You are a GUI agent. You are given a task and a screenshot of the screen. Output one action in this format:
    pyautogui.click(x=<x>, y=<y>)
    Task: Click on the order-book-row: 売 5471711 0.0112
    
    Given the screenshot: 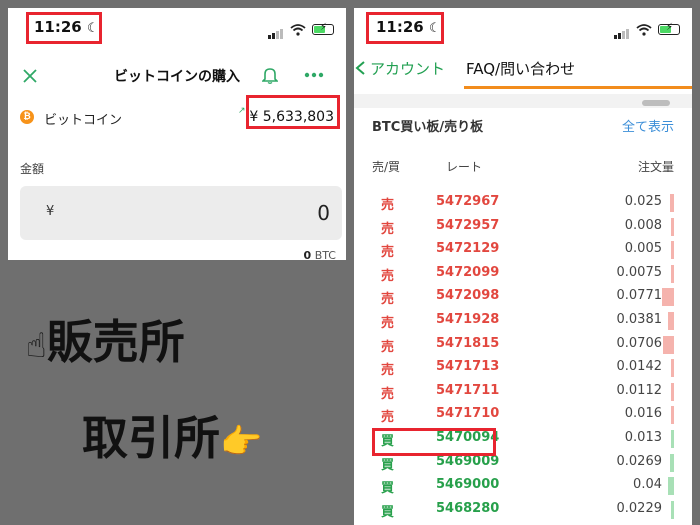 What is the action you would take?
    pyautogui.click(x=523, y=394)
    